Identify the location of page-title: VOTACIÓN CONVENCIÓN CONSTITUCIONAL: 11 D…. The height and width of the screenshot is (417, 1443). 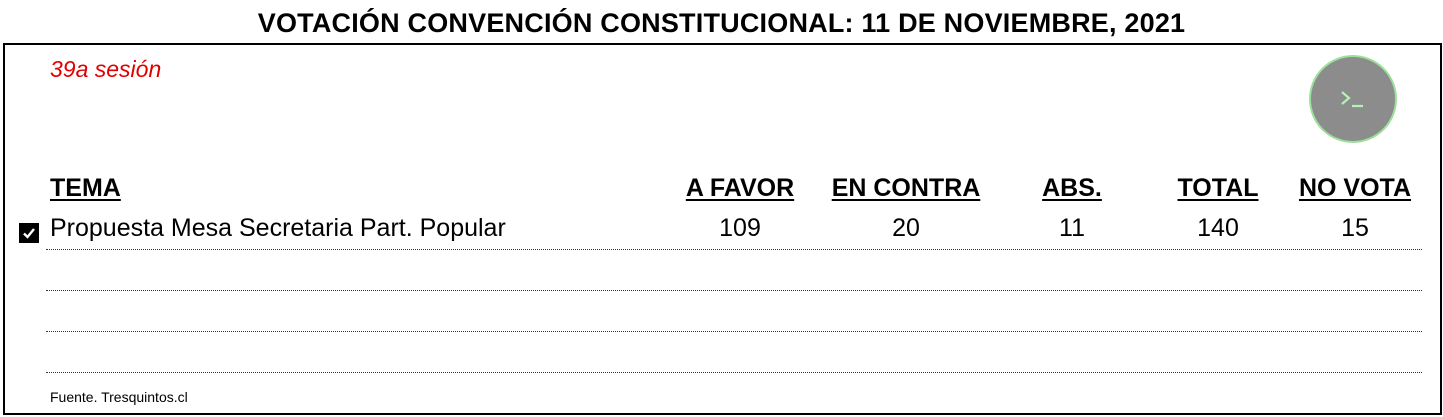
(721, 23).